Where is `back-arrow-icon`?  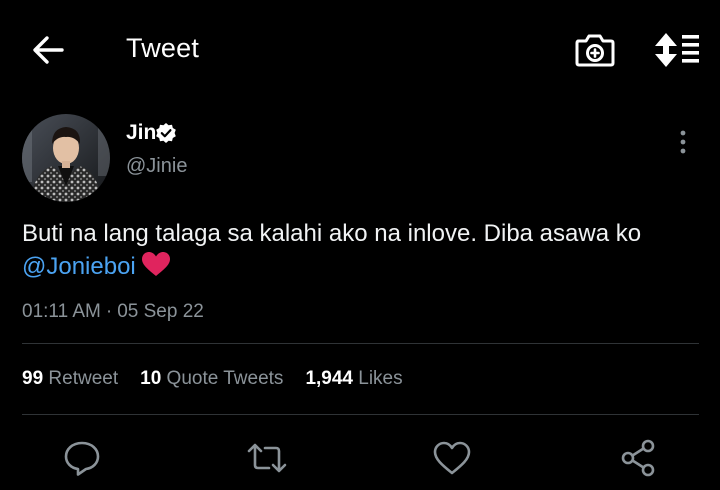
back-arrow-icon is located at coordinates (48, 50).